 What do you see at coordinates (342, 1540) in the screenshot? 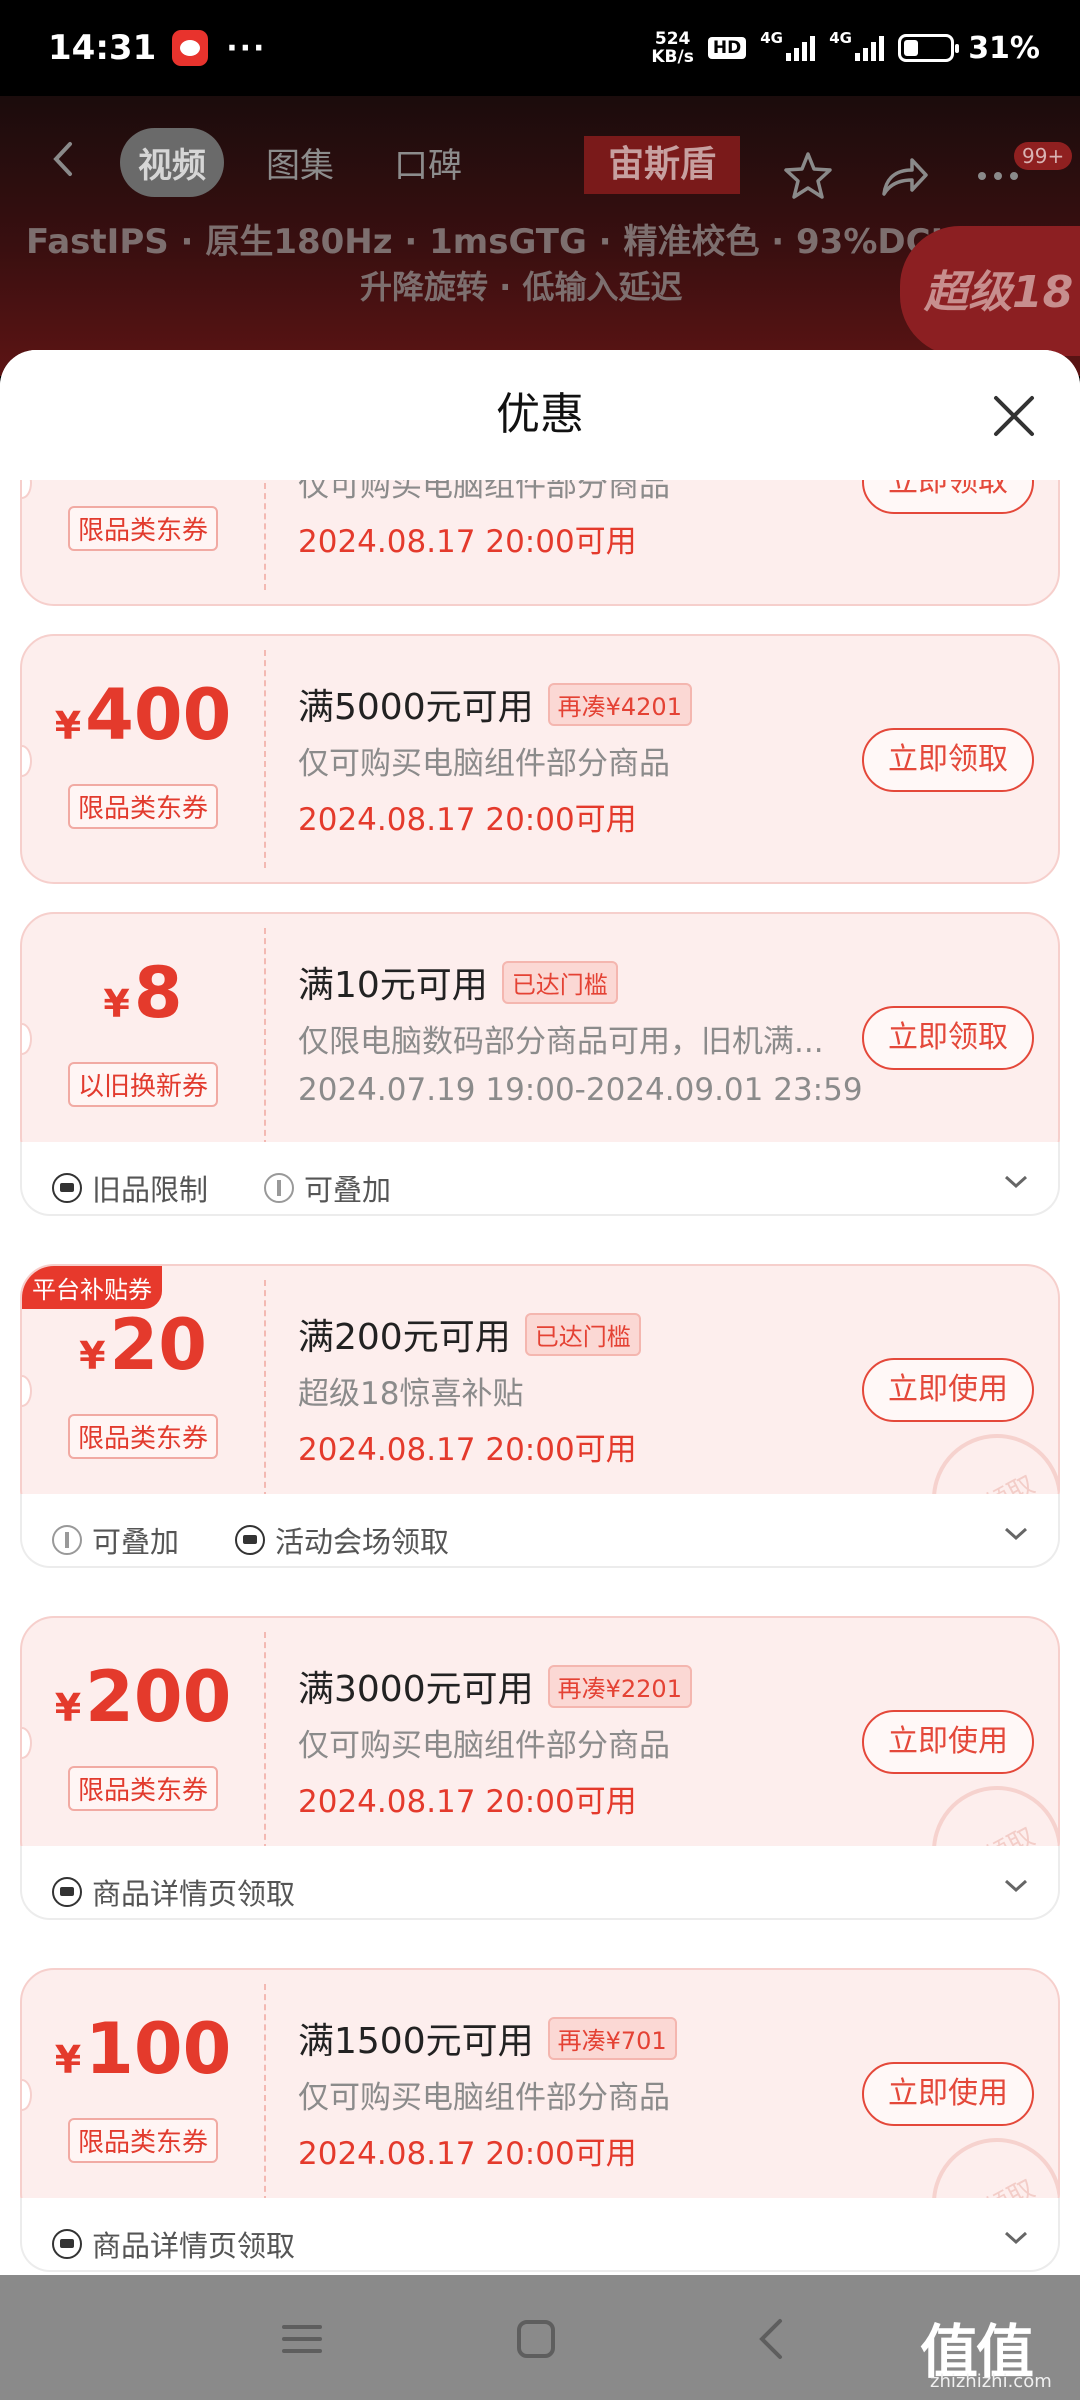
I see `footer-item: 活动会场领取` at bounding box center [342, 1540].